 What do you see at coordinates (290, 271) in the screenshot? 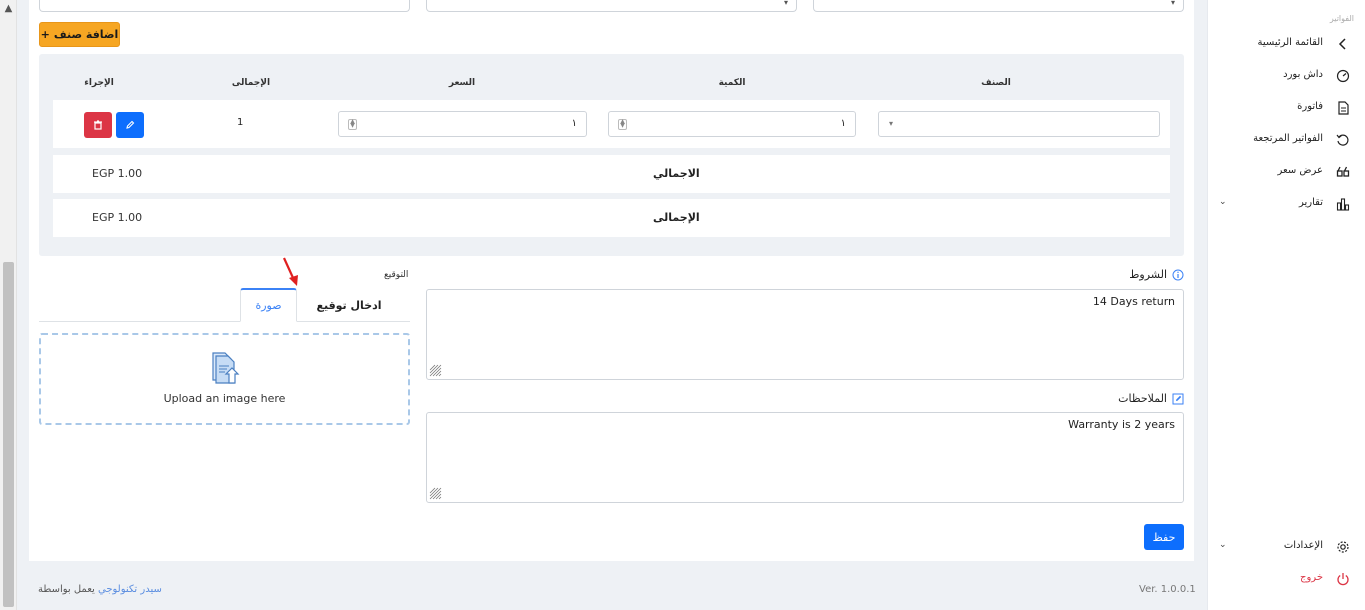
I see `red-arrow-annotation-icon` at bounding box center [290, 271].